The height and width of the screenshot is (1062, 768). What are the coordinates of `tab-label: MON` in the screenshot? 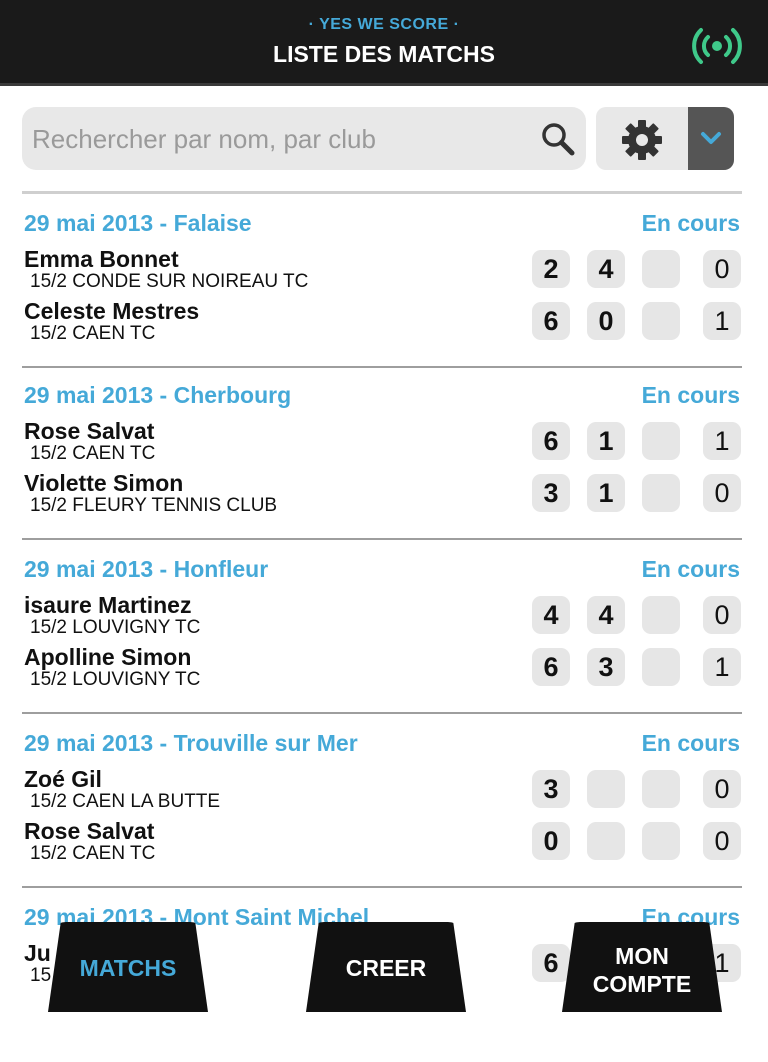 It's located at (642, 956).